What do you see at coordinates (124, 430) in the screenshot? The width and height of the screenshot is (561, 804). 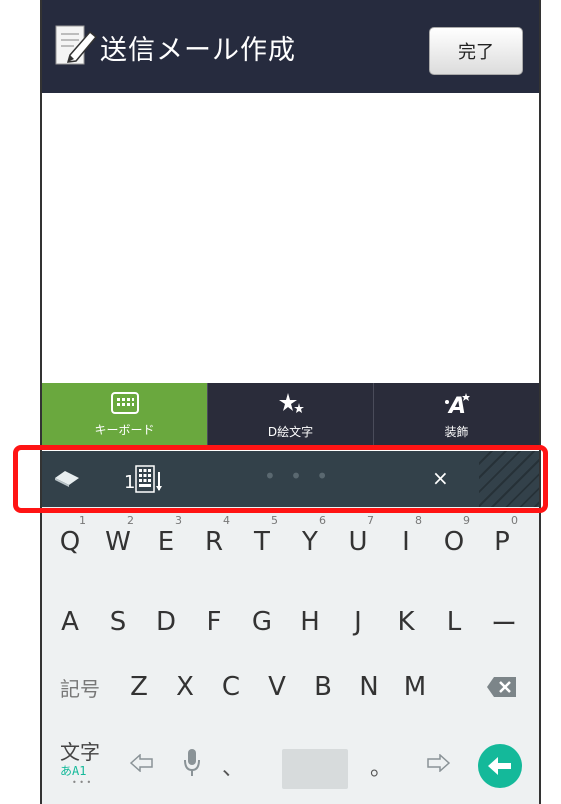 I see `tab-keyboard-label: キーボード` at bounding box center [124, 430].